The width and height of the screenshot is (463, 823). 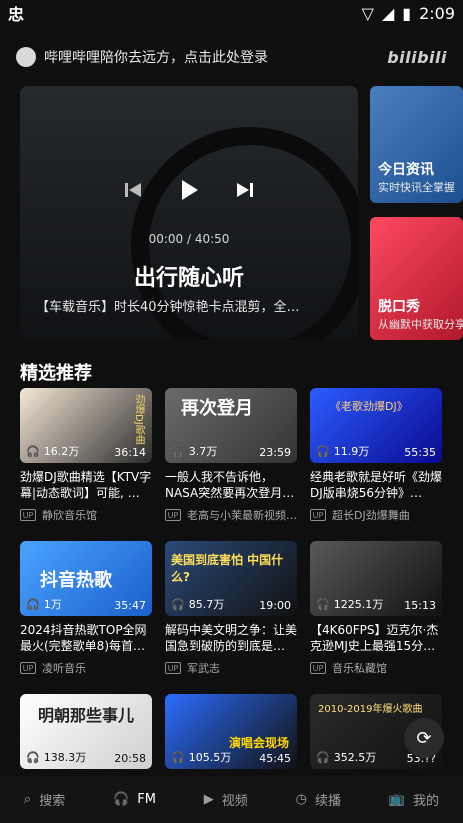 I want to click on tv-icon: 📺, so click(x=397, y=799).